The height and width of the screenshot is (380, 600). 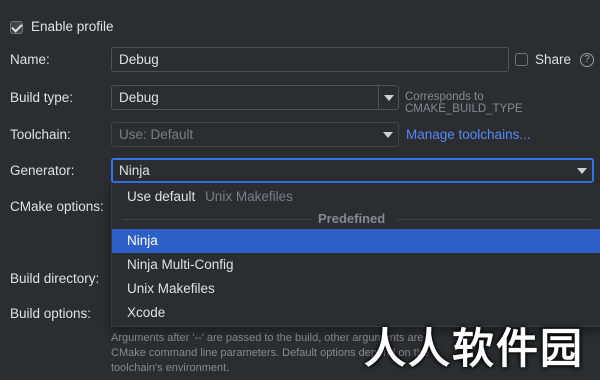 I want to click on generator-option-unix-makefiles: Unix Makefiles, so click(x=356, y=289).